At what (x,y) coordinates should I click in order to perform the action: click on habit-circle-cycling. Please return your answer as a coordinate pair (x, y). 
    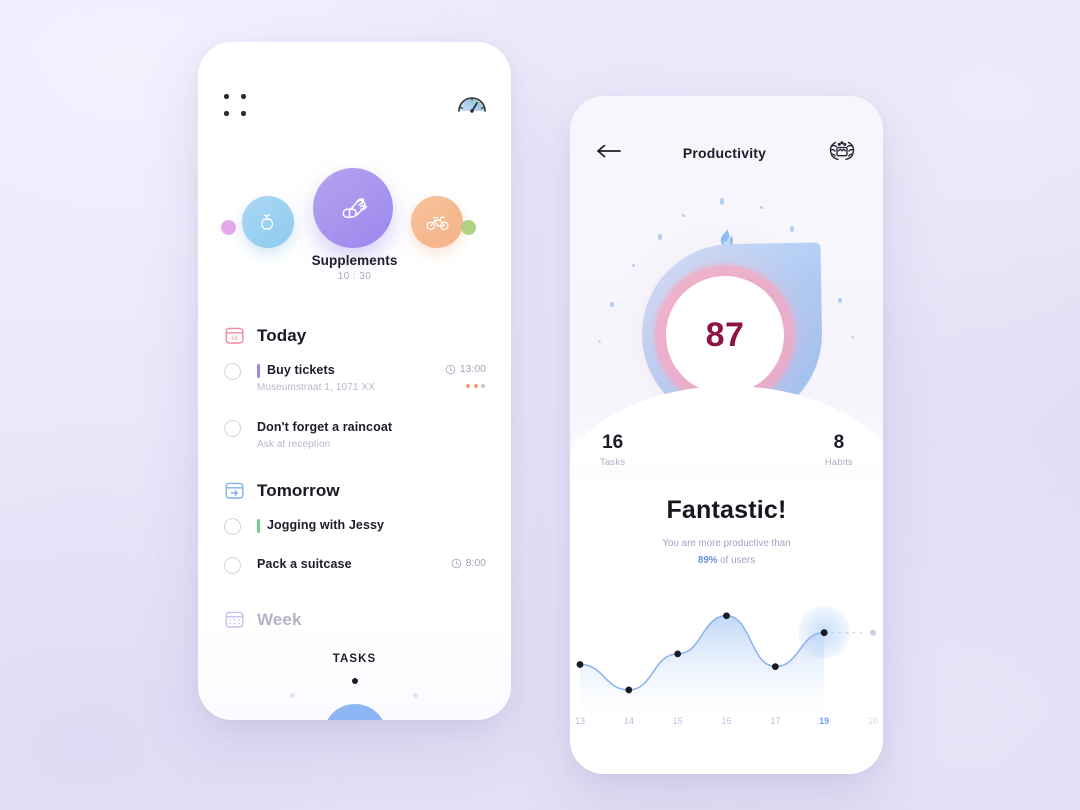
    Looking at the image, I should click on (437, 222).